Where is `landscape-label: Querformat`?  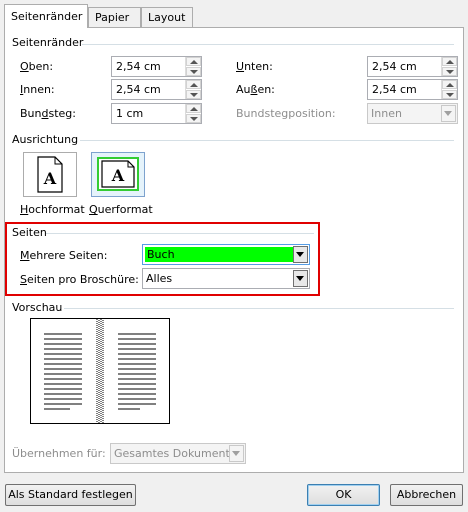
landscape-label: Querformat is located at coordinates (121, 209).